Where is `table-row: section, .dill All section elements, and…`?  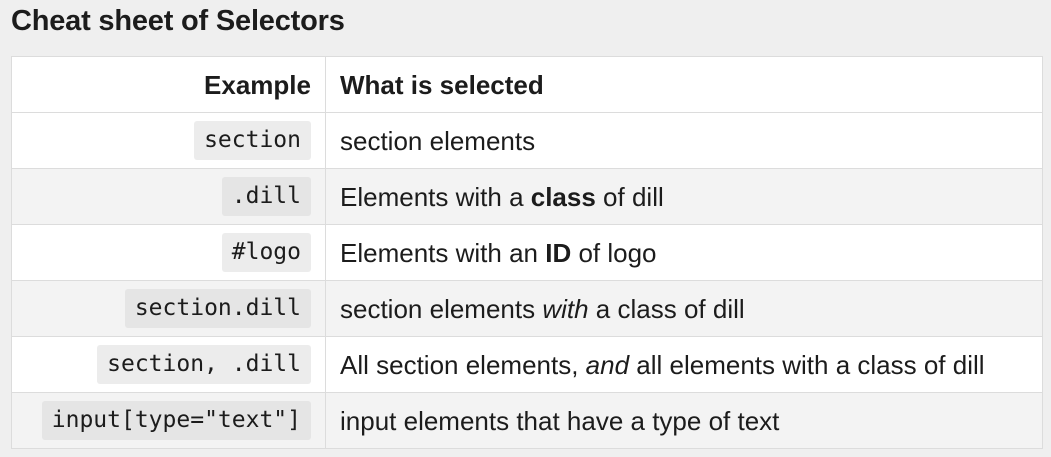
table-row: section, .dill All section elements, and… is located at coordinates (527, 364).